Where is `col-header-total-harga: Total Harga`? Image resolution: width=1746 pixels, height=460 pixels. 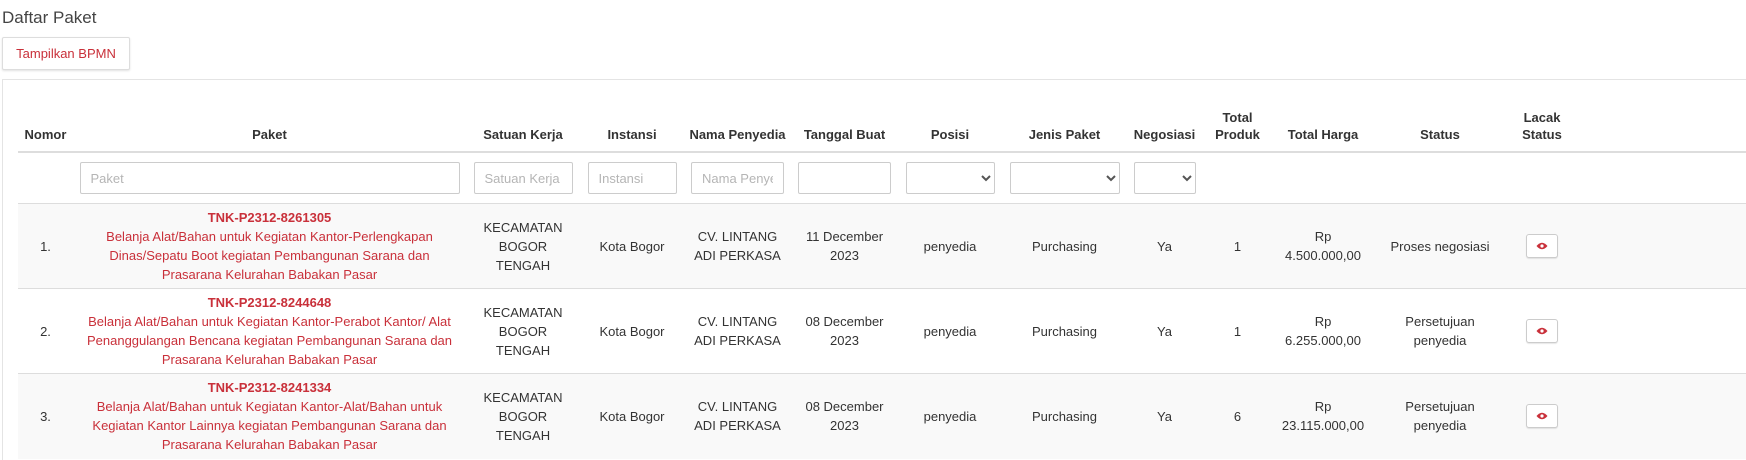
col-header-total-harga: Total Harga is located at coordinates (1323, 128).